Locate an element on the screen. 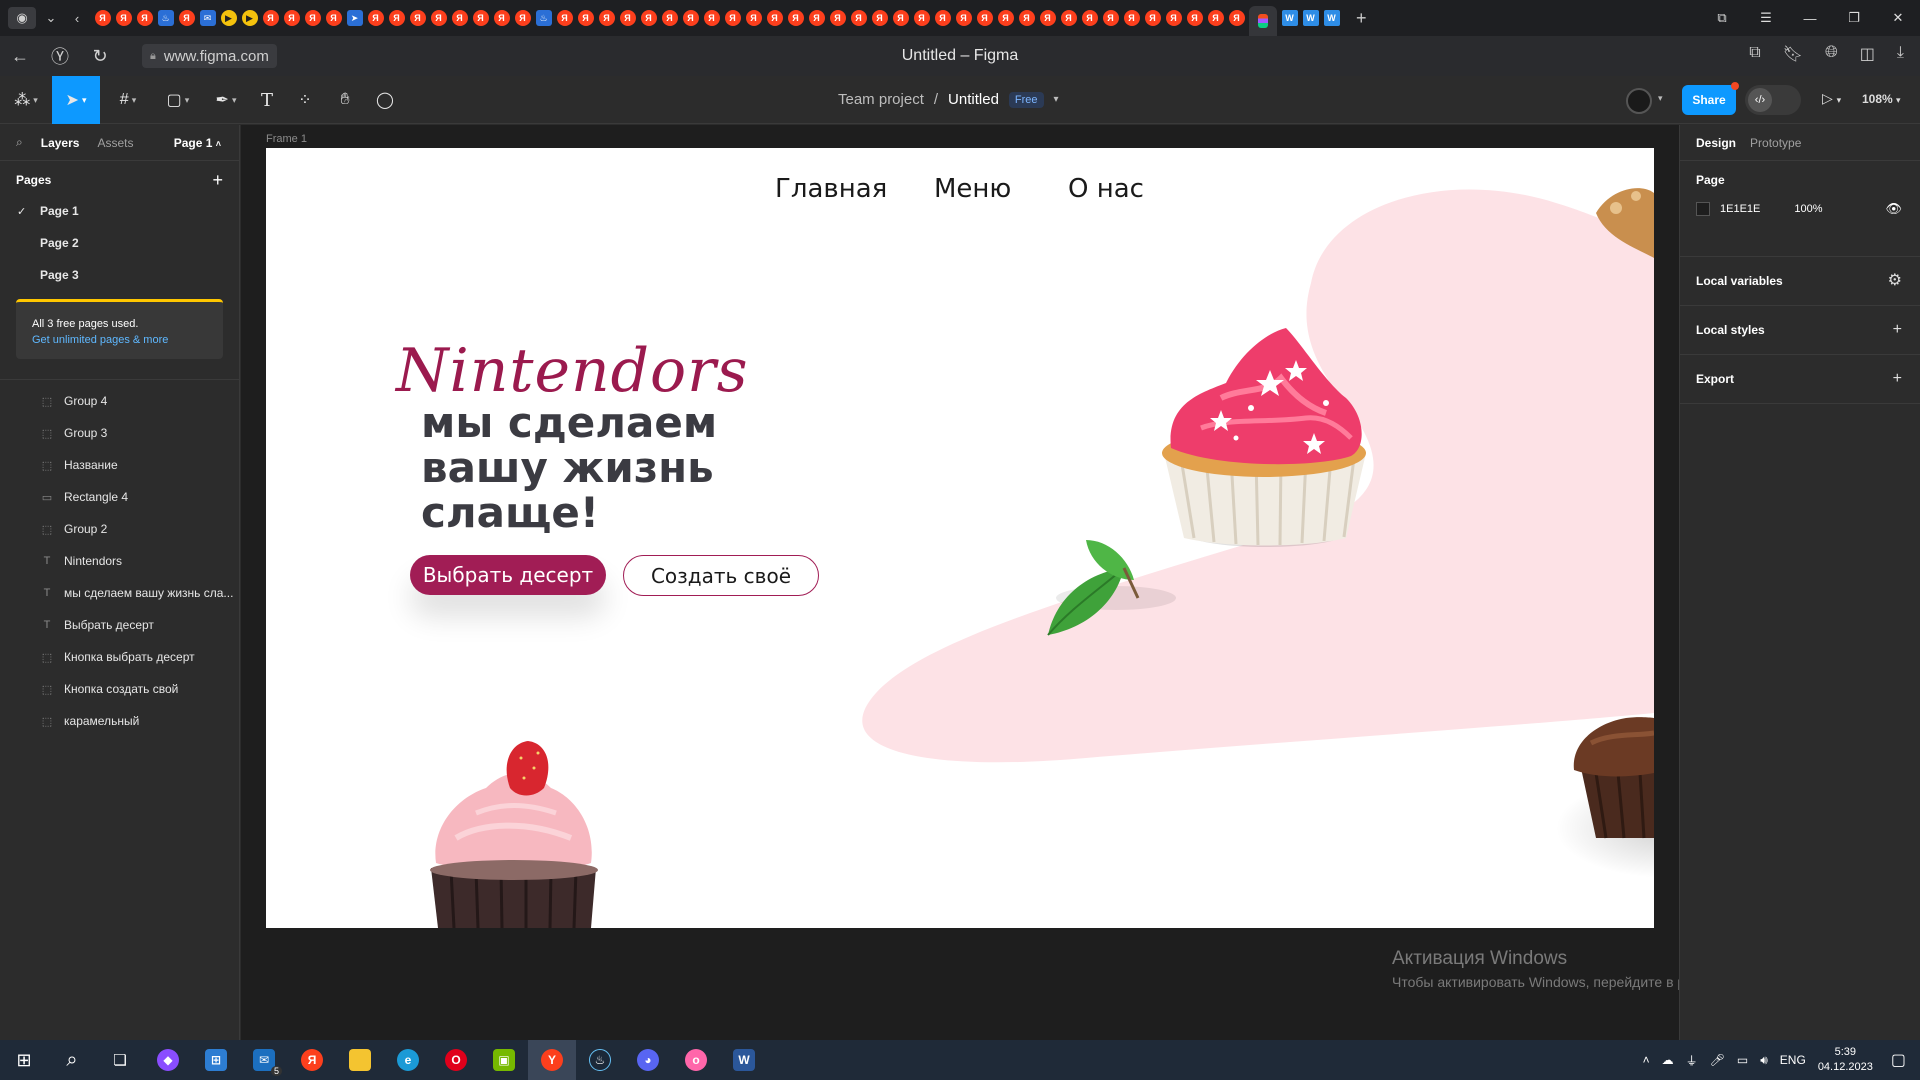 This screenshot has width=1920, height=1080. restore-icon: ❐ is located at coordinates (1854, 18).